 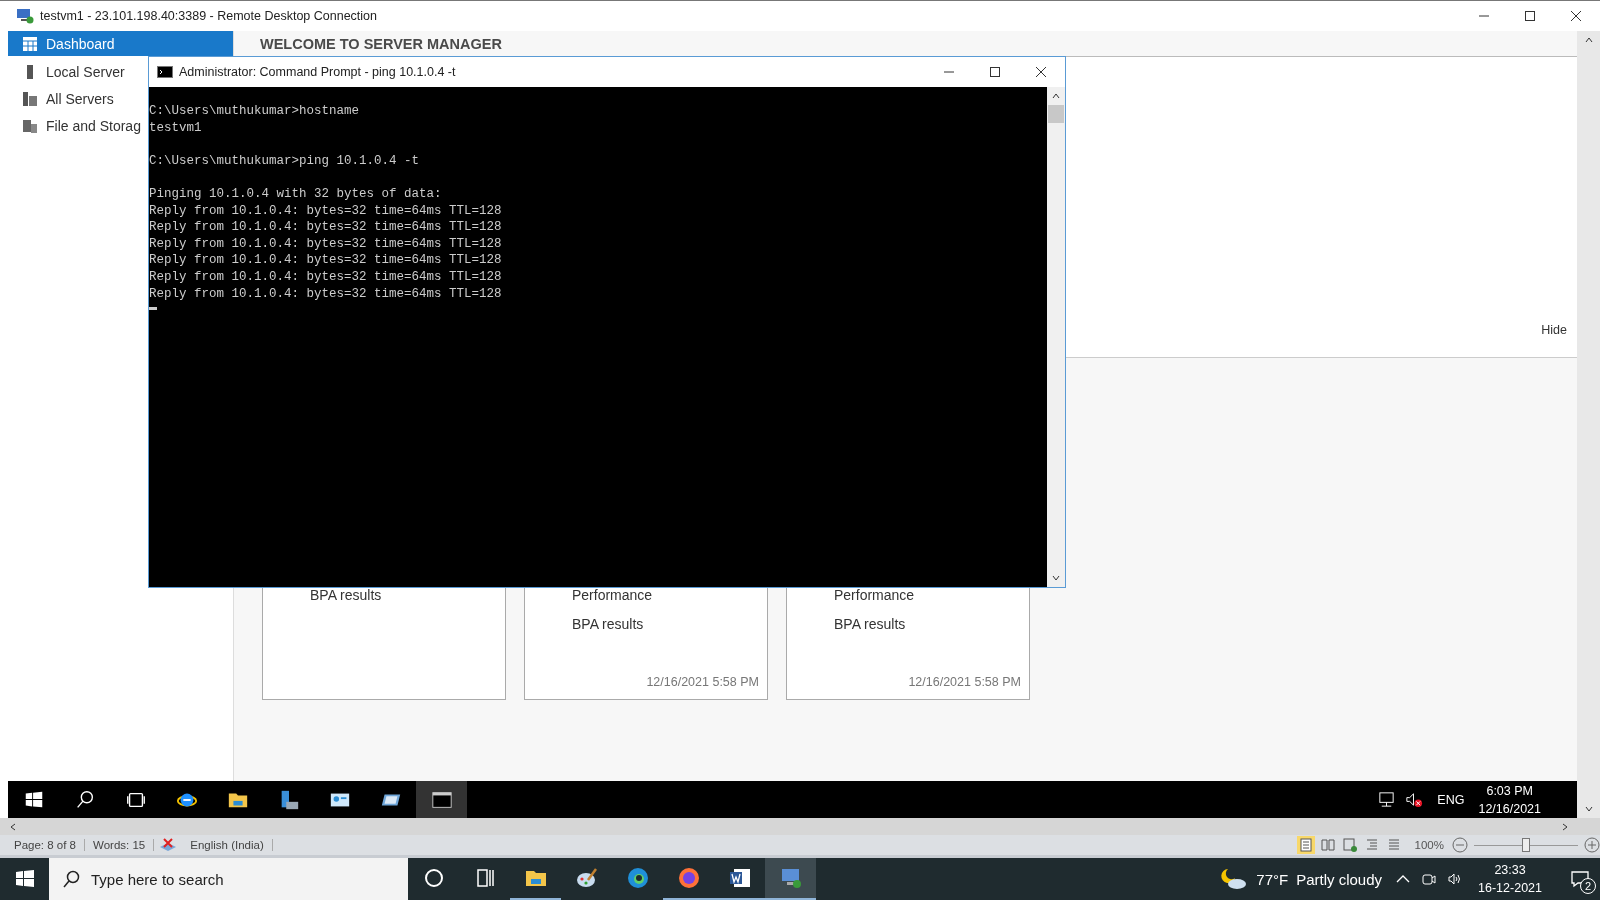 I want to click on print-layout-icon, so click(x=1305, y=845).